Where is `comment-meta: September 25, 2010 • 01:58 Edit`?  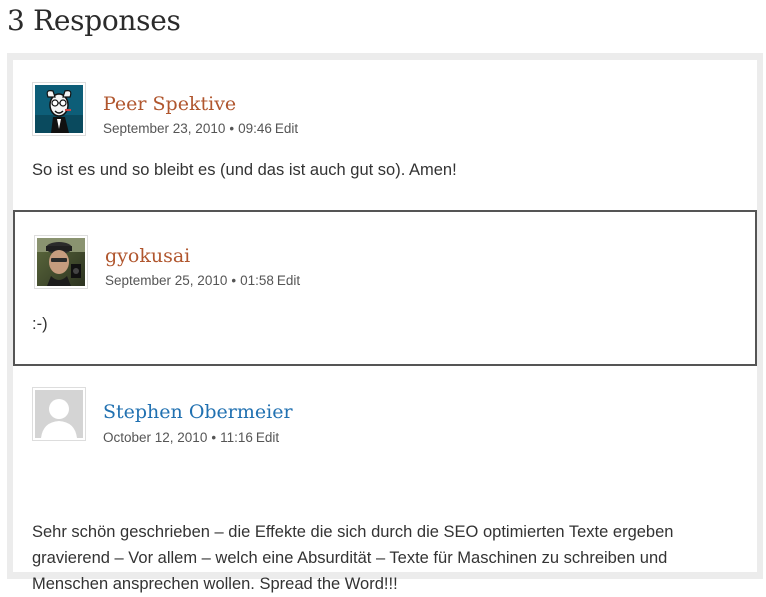
comment-meta: September 25, 2010 • 01:58 Edit is located at coordinates (202, 280).